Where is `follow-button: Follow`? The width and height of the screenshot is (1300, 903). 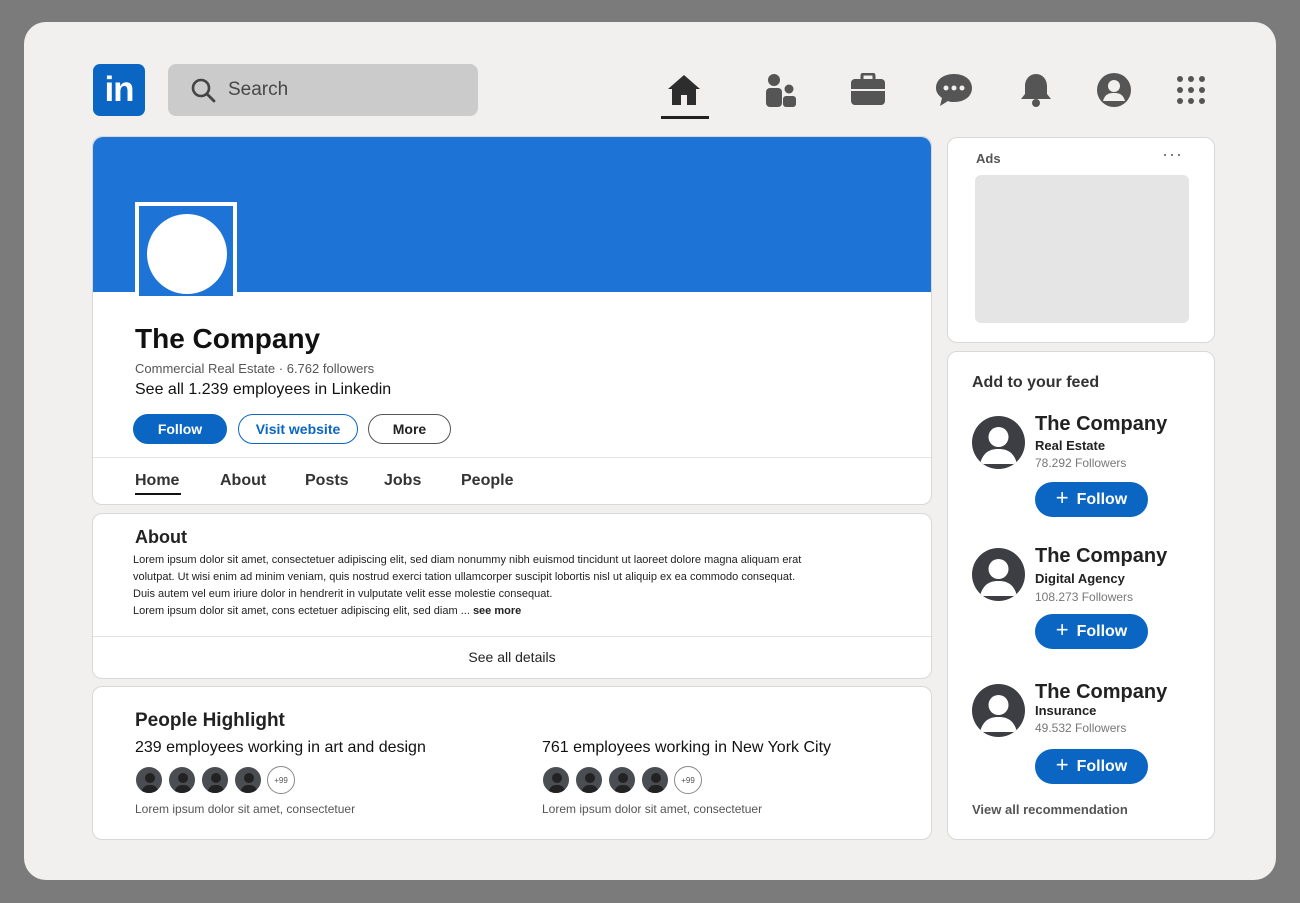 follow-button: Follow is located at coordinates (180, 429).